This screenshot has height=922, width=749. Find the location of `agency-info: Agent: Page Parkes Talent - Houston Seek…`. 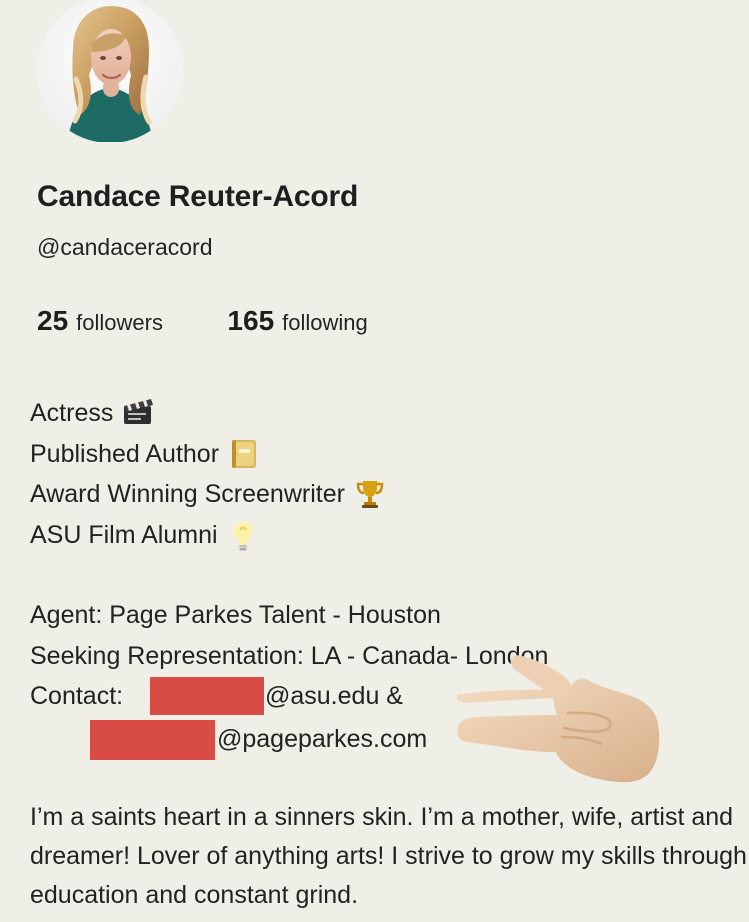

agency-info: Agent: Page Parkes Talent - Houston Seek… is located at coordinates (289, 635).